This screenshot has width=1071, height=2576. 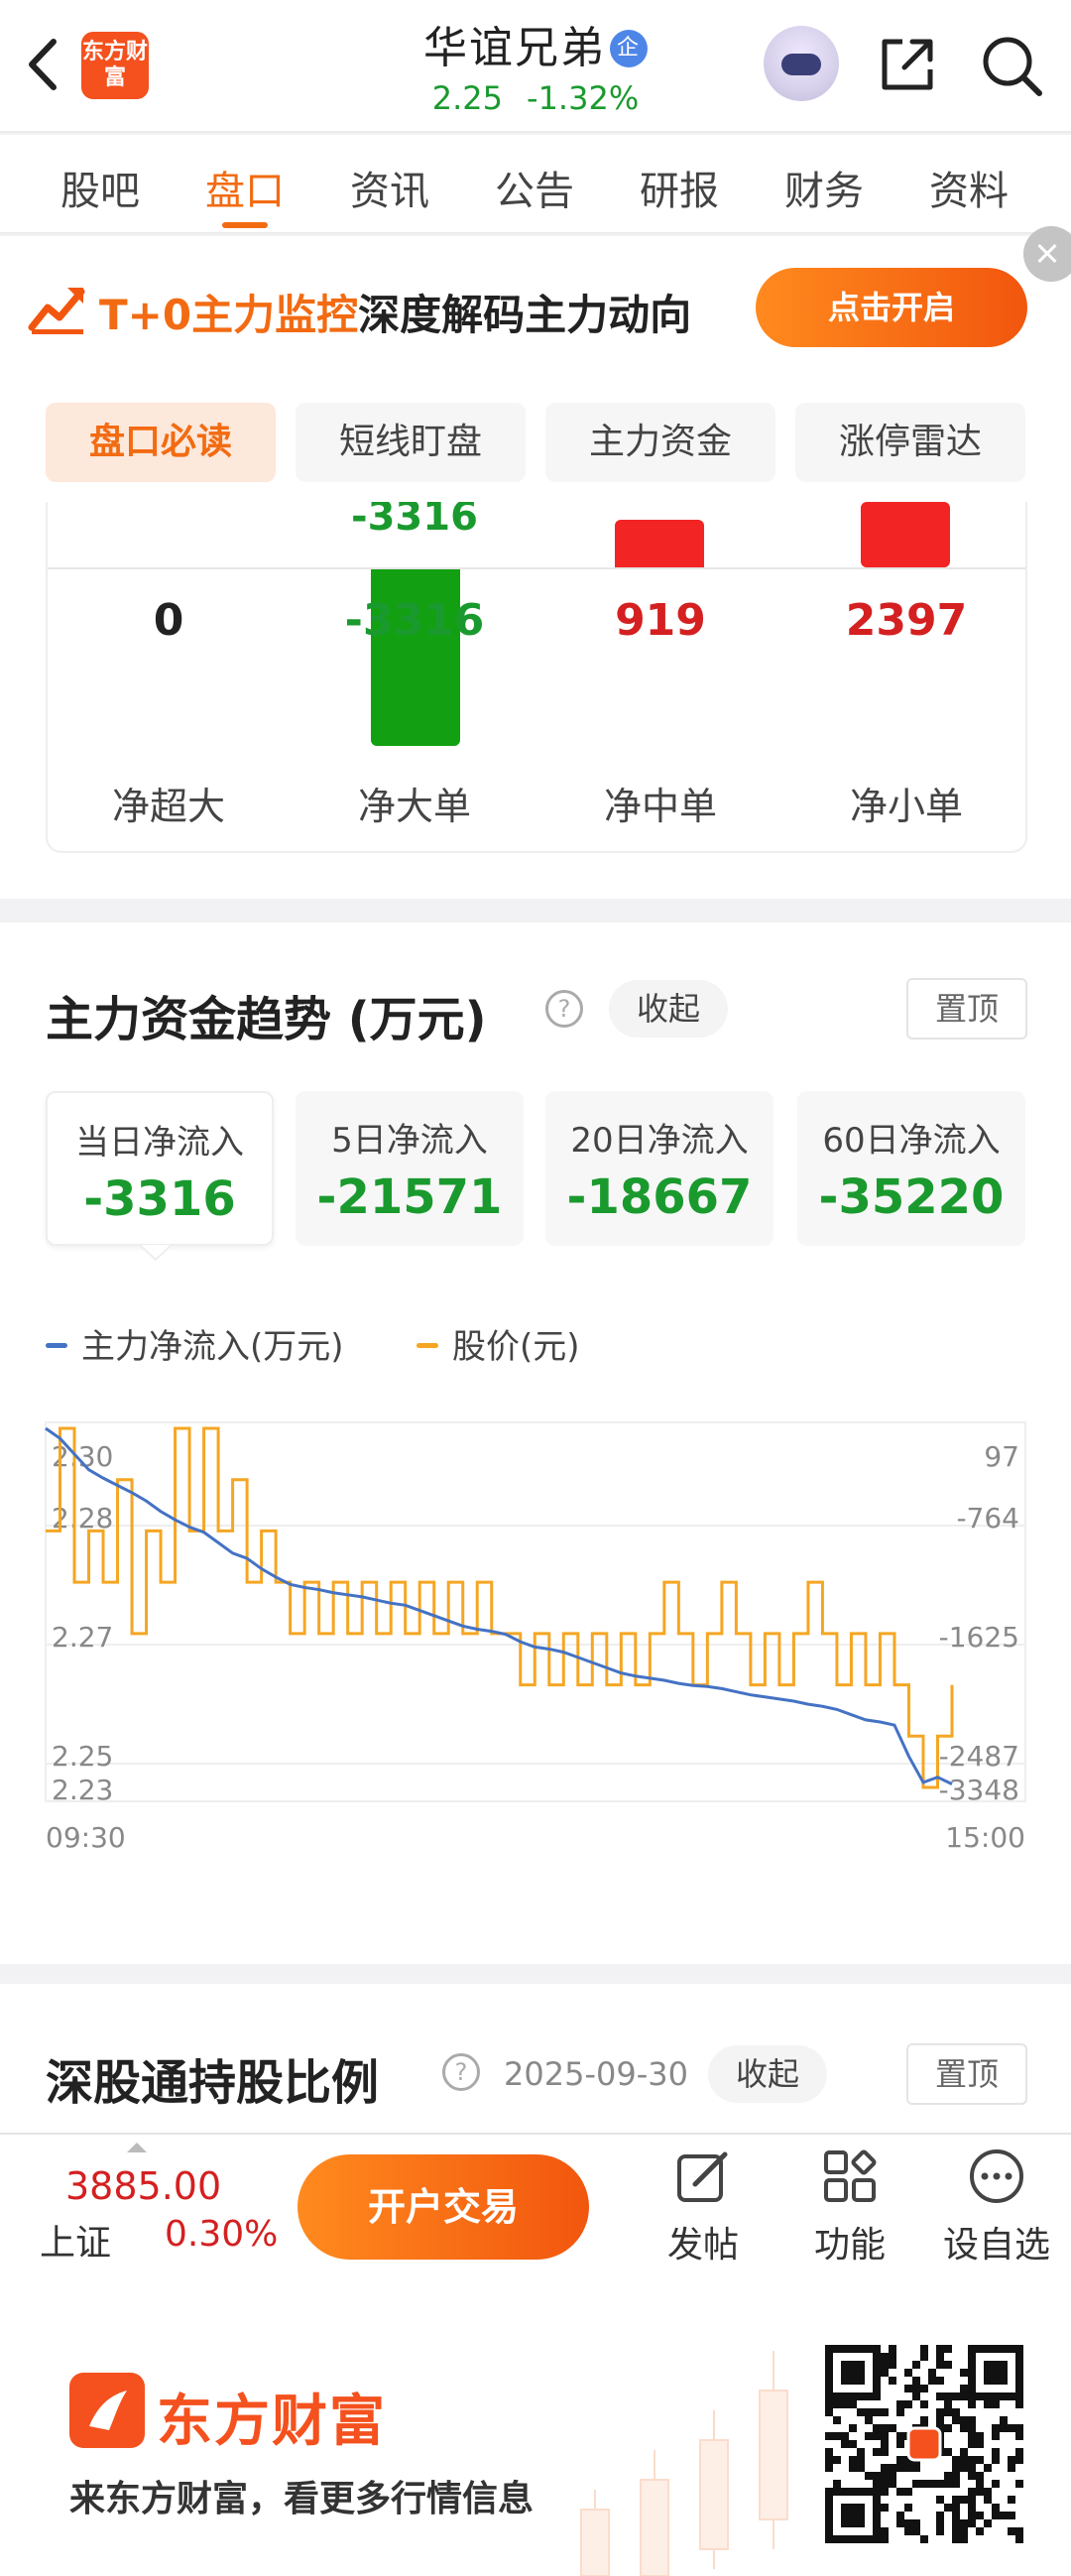 What do you see at coordinates (156, 1253) in the screenshot?
I see `active-pointer` at bounding box center [156, 1253].